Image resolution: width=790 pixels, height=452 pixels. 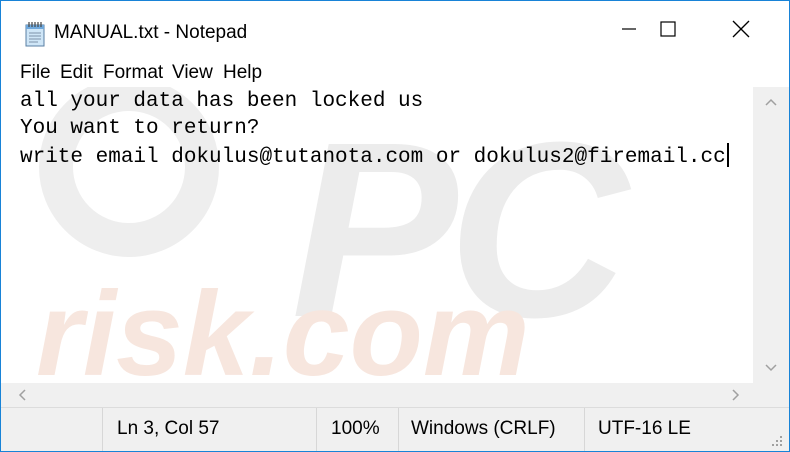 What do you see at coordinates (483, 428) in the screenshot?
I see `status-line-ending: Windows (CRLF)` at bounding box center [483, 428].